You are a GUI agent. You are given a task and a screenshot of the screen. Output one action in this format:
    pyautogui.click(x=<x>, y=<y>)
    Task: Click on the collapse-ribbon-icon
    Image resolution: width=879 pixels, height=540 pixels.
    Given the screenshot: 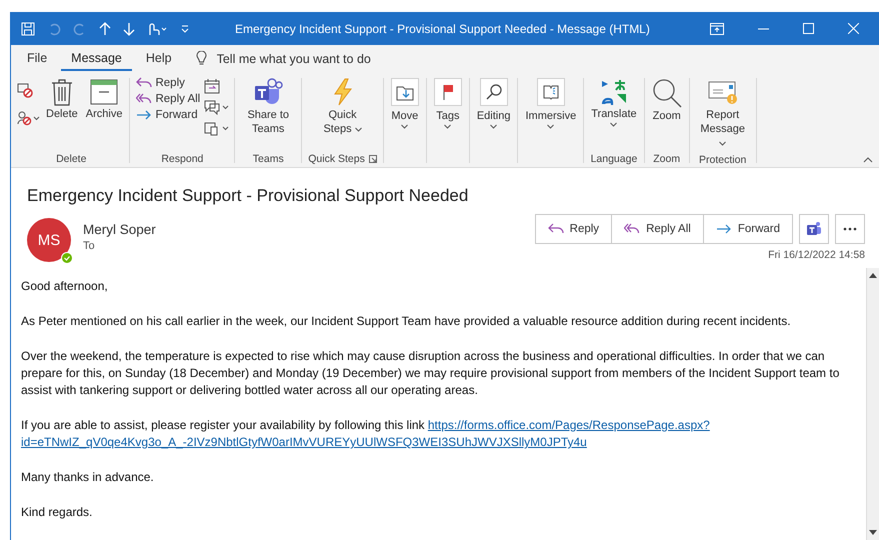 What is the action you would take?
    pyautogui.click(x=868, y=160)
    